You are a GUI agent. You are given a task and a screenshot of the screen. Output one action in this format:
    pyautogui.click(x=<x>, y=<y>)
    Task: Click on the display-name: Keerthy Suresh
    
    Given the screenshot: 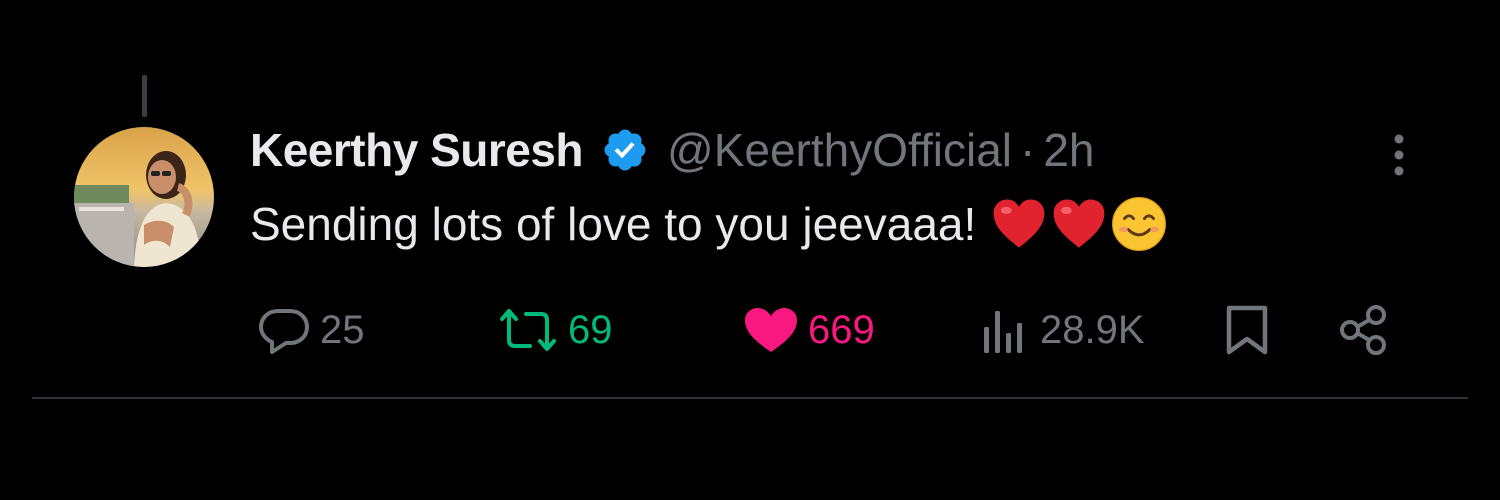 What is the action you would take?
    pyautogui.click(x=417, y=150)
    